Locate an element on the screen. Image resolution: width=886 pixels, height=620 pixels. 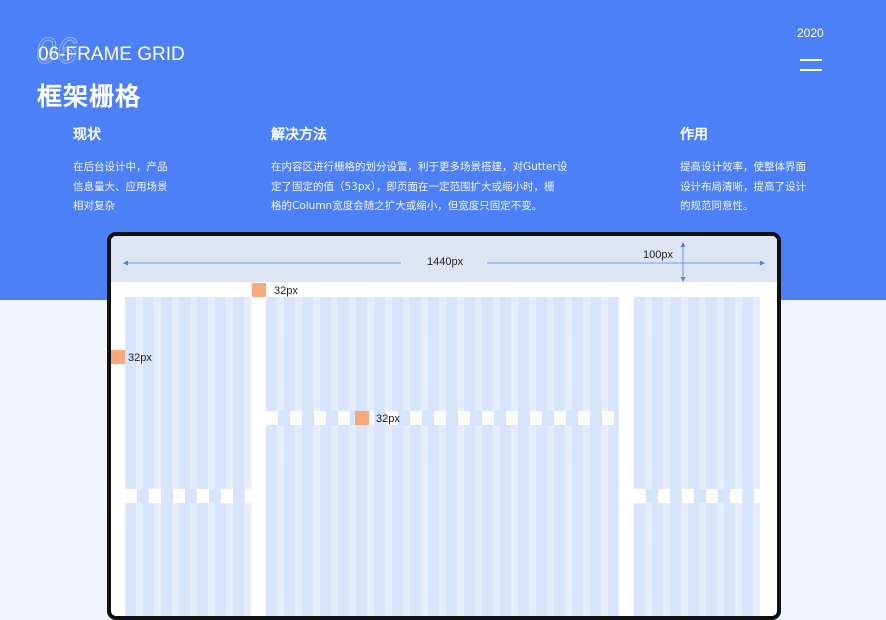
arrow-down-icon is located at coordinates (683, 279).